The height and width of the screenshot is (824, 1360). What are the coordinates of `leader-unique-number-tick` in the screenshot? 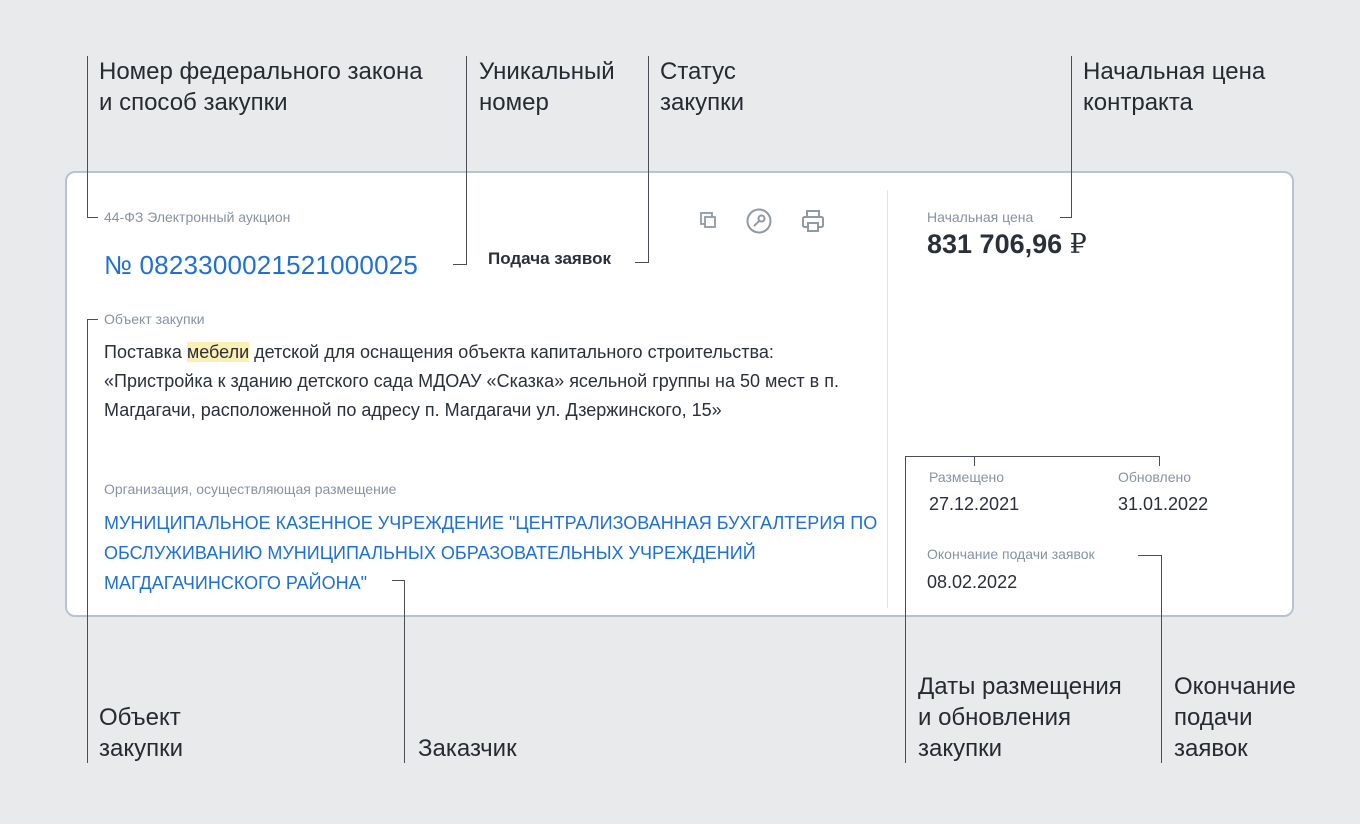 It's located at (460, 264).